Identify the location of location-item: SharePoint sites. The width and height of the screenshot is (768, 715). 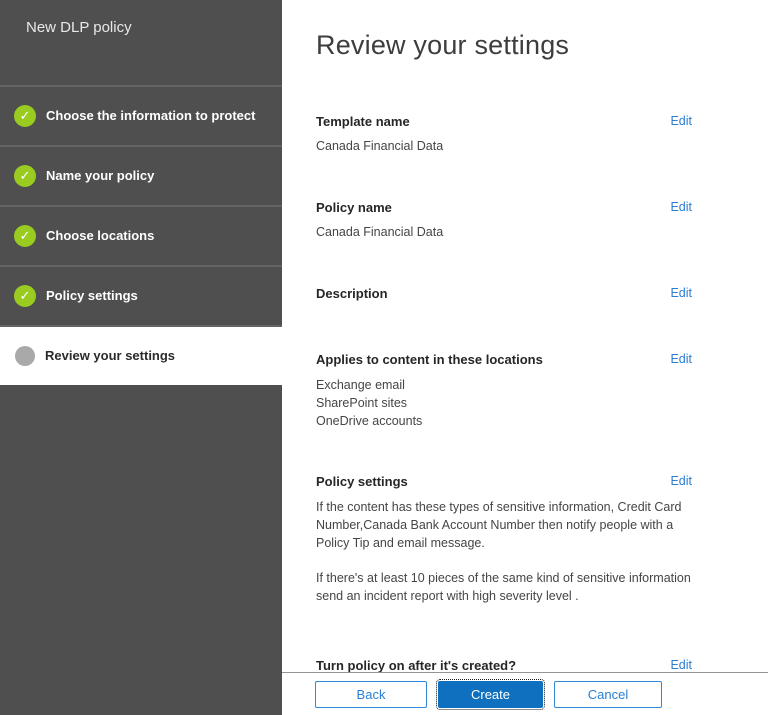
(362, 403).